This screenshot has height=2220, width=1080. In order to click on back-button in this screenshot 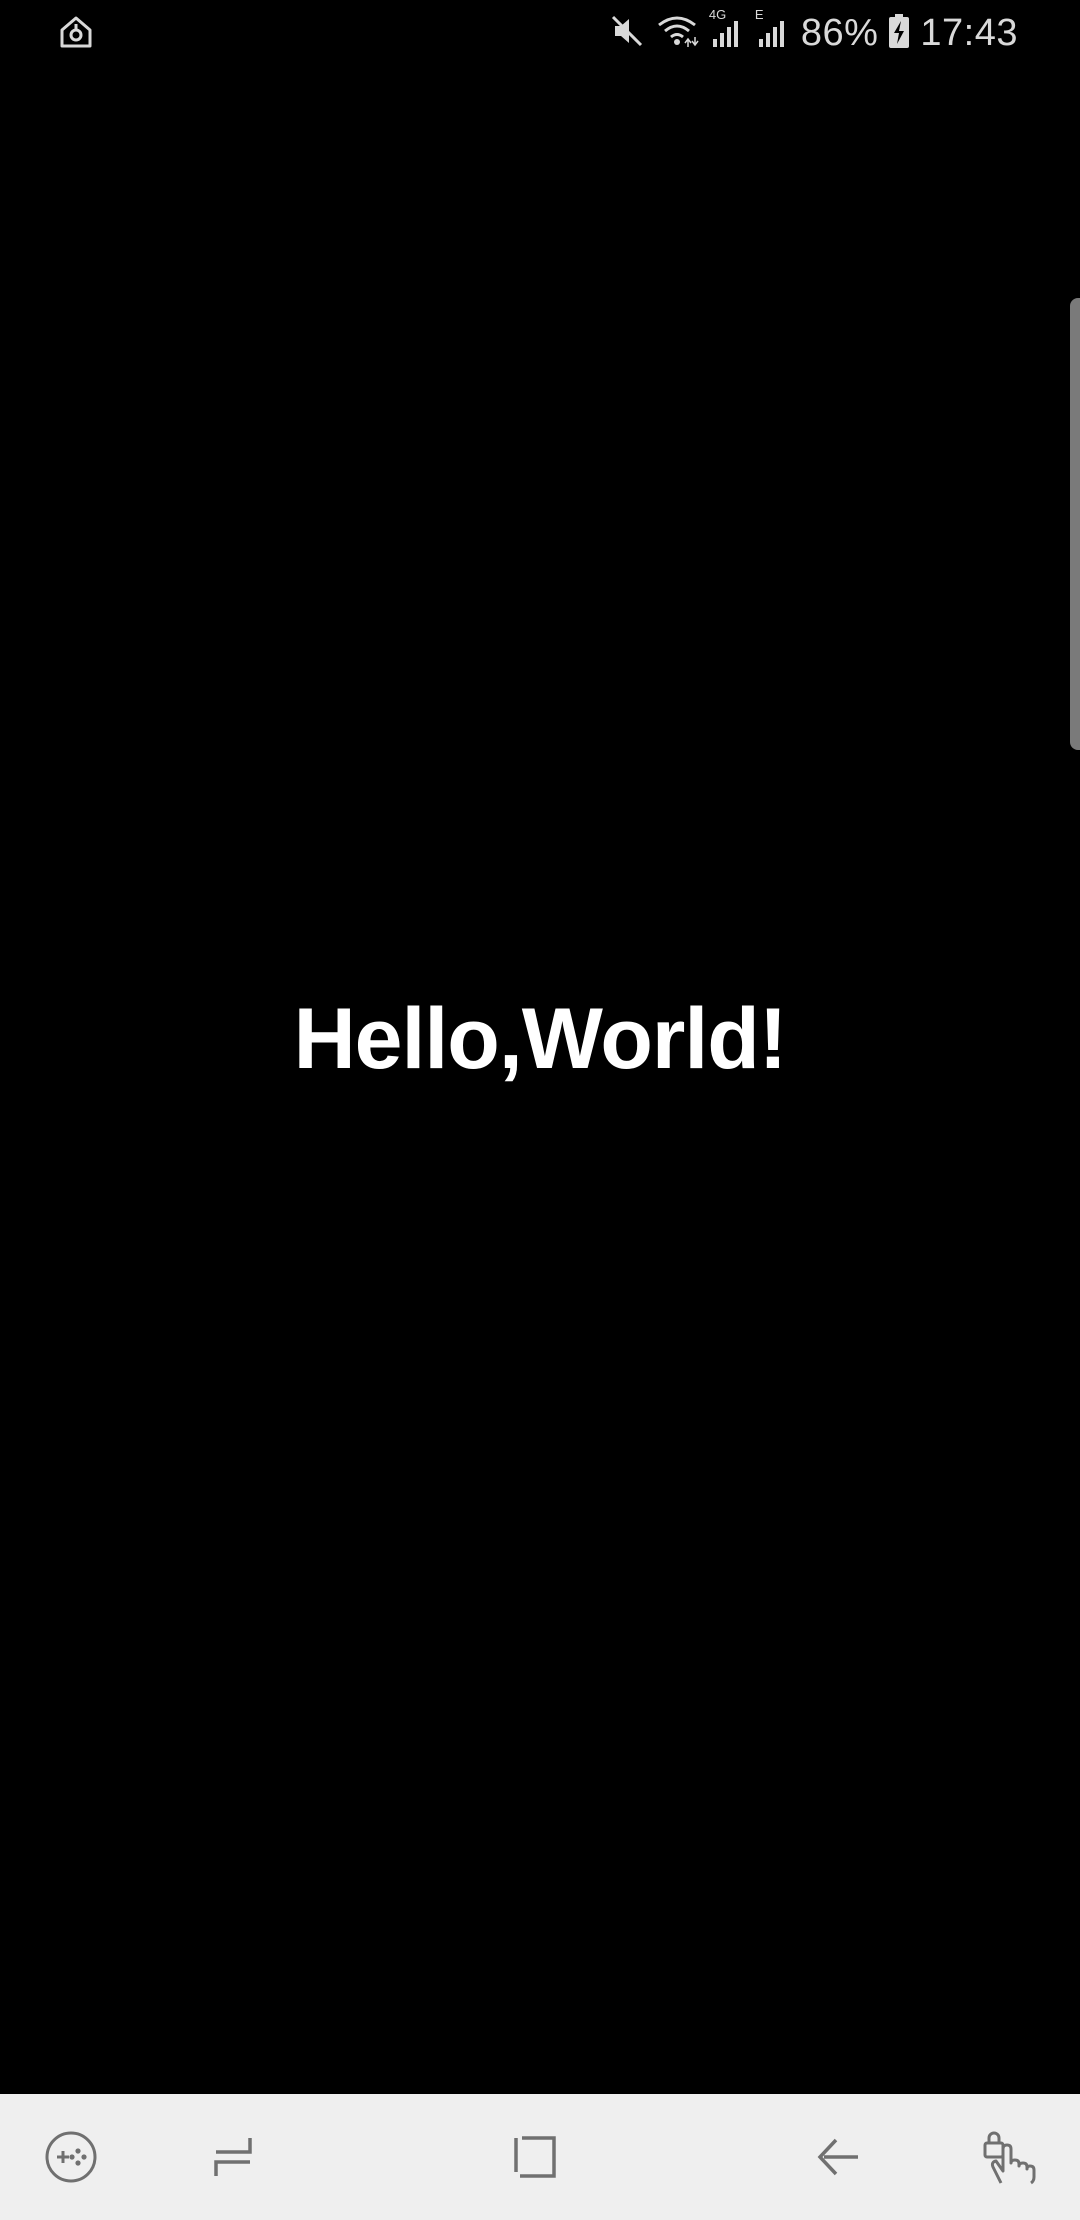, I will do `click(839, 2157)`.